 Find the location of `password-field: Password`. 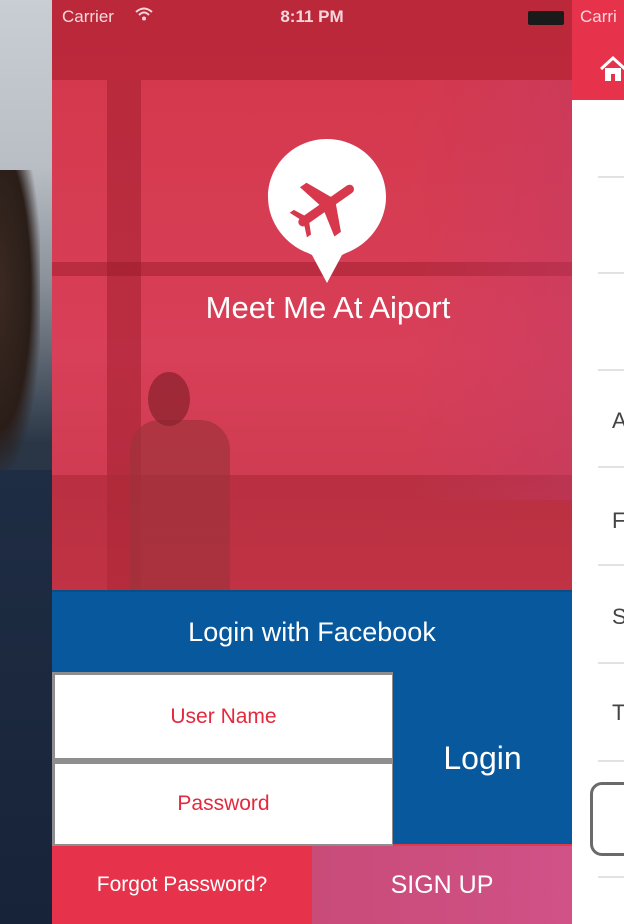

password-field: Password is located at coordinates (223, 804).